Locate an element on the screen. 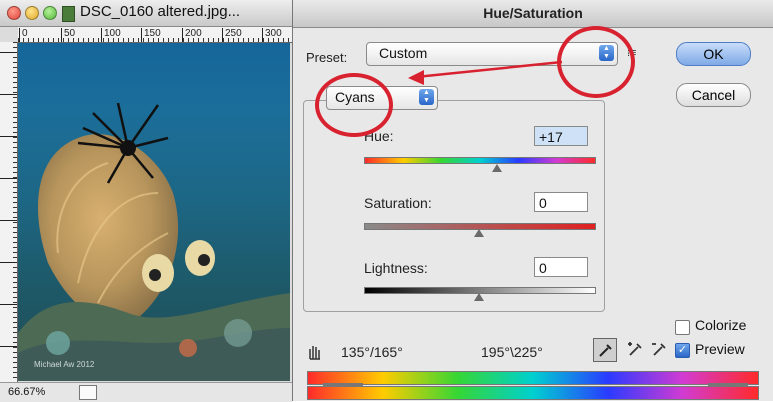  vertical-ruler is located at coordinates (9, 212).